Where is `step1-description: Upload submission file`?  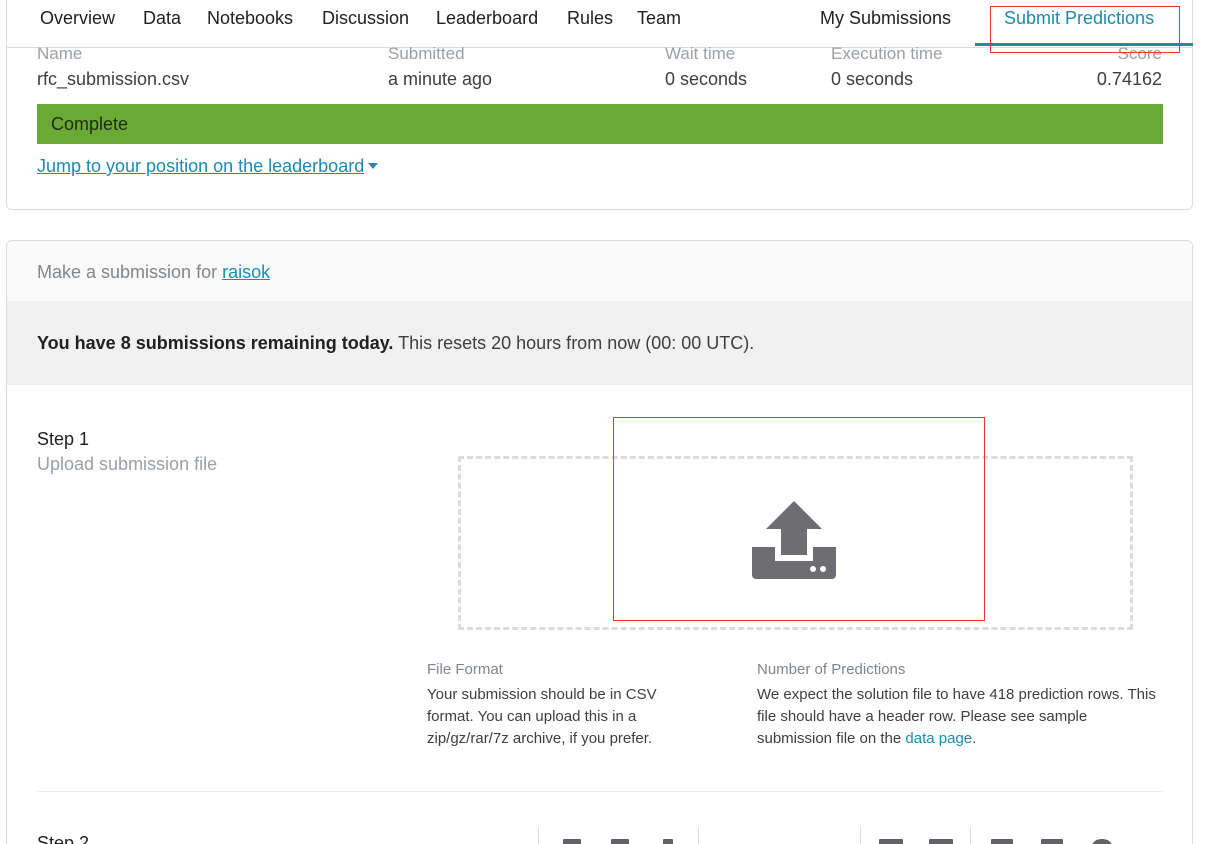 step1-description: Upload submission file is located at coordinates (127, 464).